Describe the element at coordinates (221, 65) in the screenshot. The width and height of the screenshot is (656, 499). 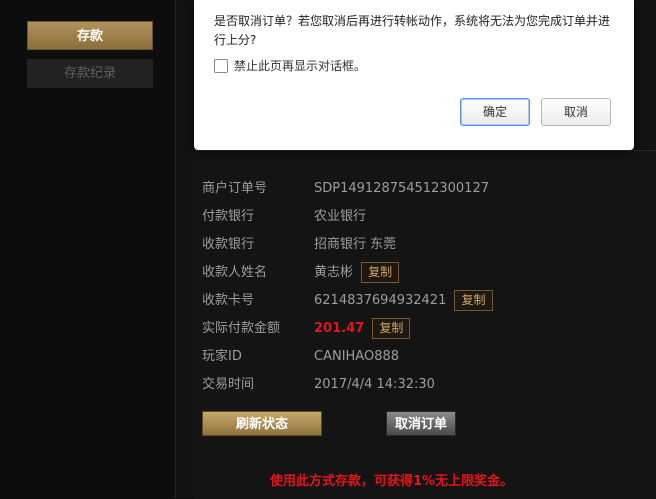
I see `suppress-dialog-checkbox` at that location.